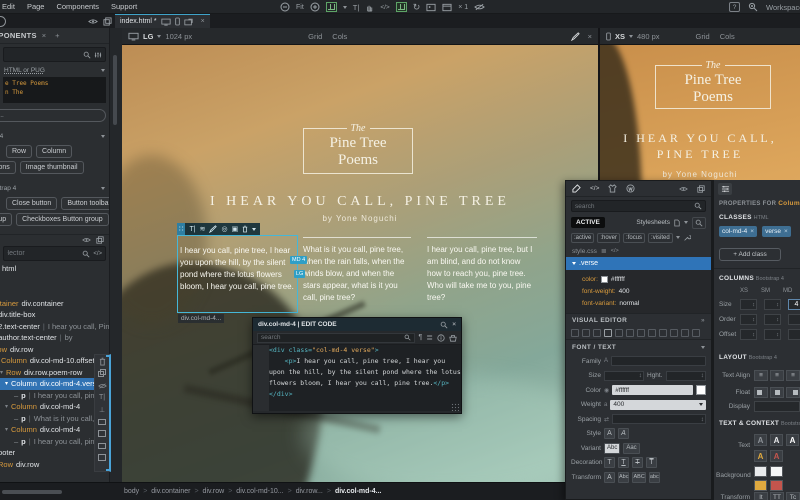 Image resolution: width=800 pixels, height=500 pixels. I want to click on bg-light-swatch, so click(760, 471).